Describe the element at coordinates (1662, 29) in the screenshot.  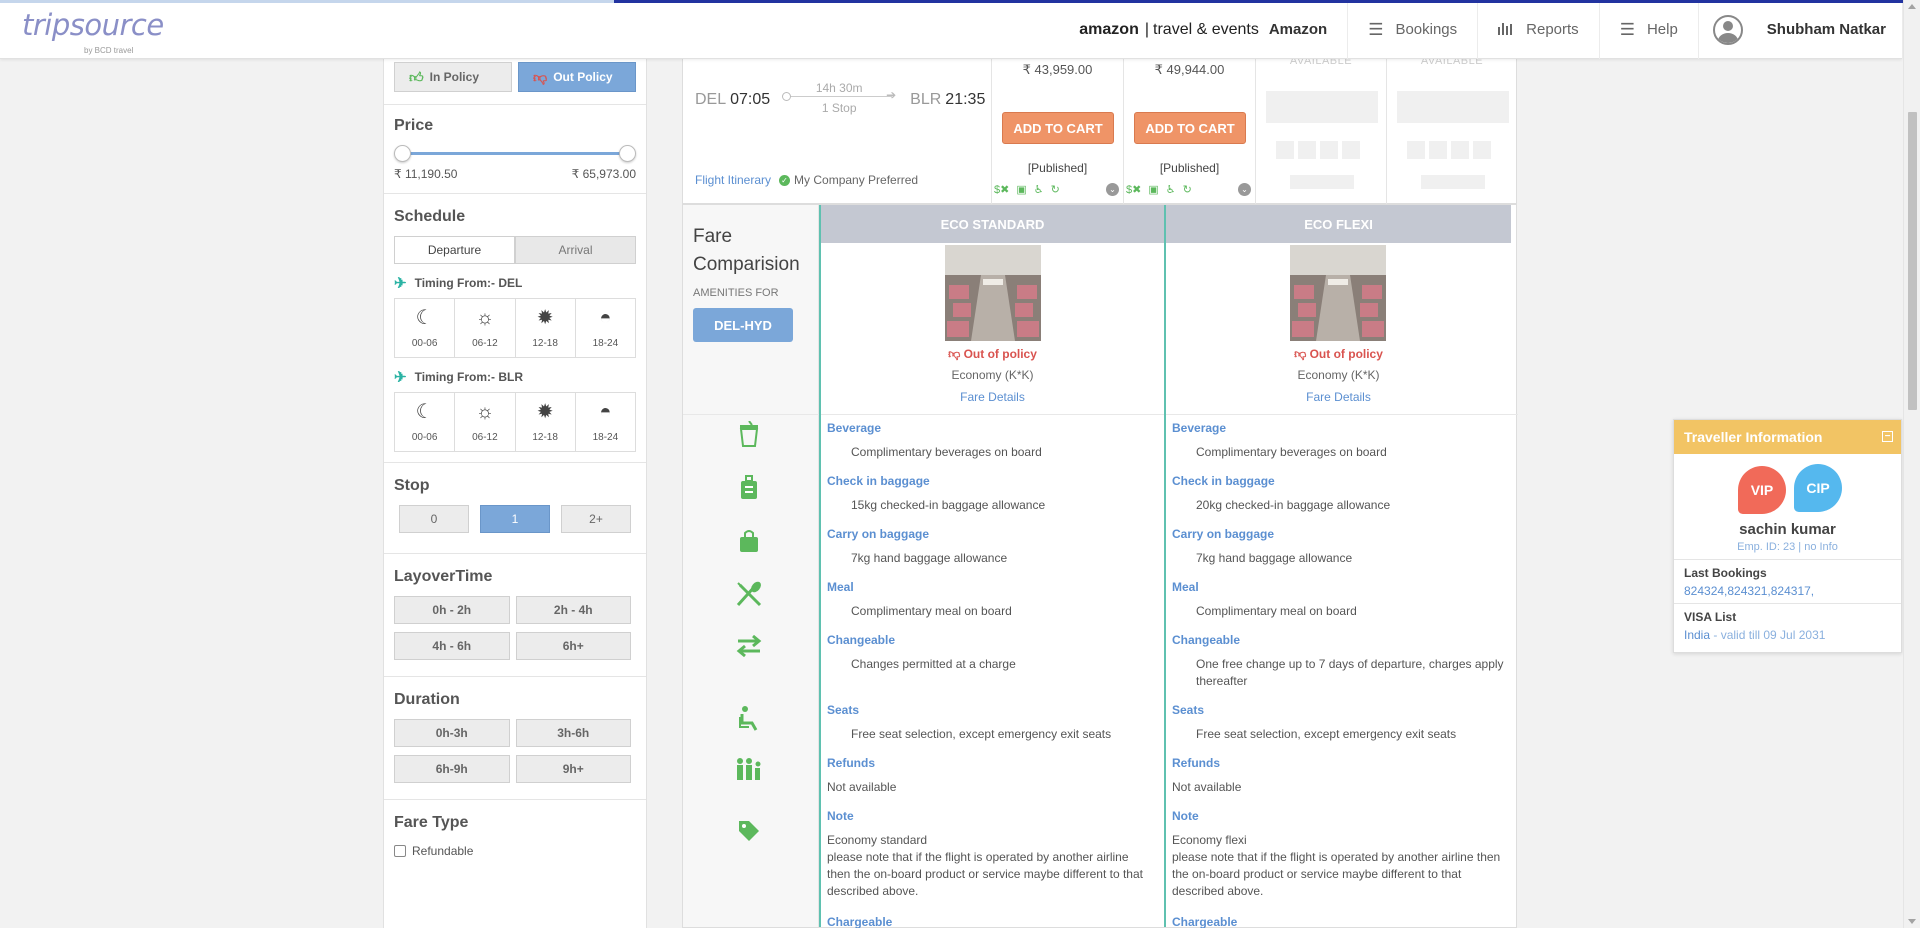
I see `nav-help-label: Help` at that location.